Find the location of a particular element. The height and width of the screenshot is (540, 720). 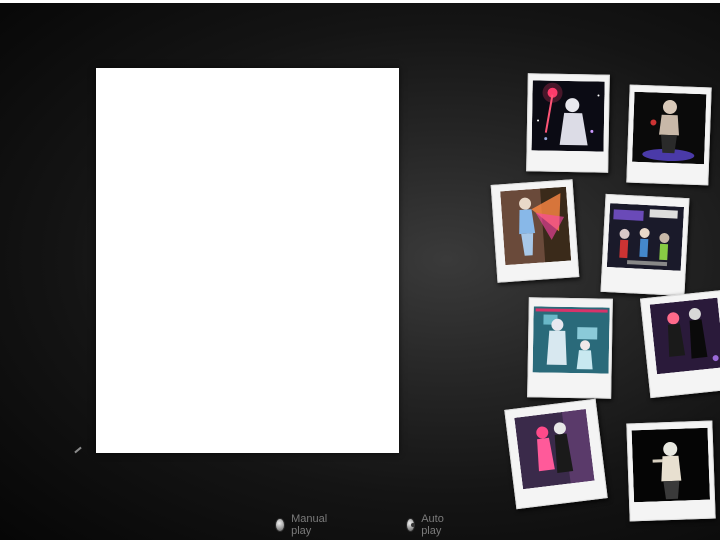

auto-play-option: Auto play is located at coordinates (427, 525).